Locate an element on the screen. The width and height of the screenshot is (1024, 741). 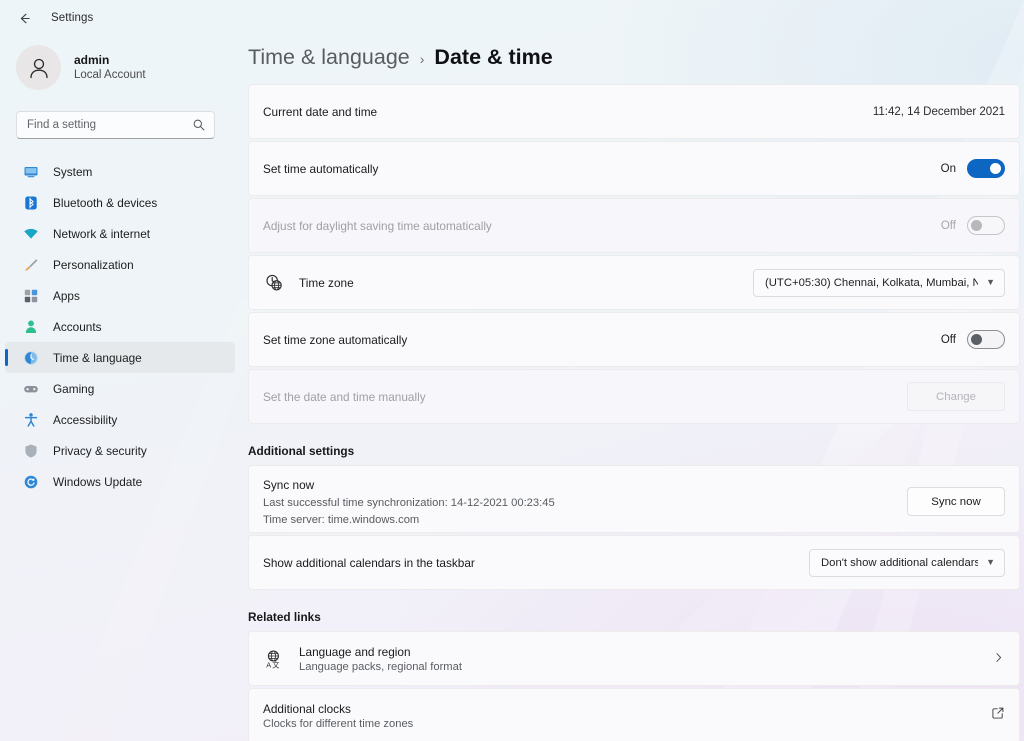
shield-icon is located at coordinates (30, 450).